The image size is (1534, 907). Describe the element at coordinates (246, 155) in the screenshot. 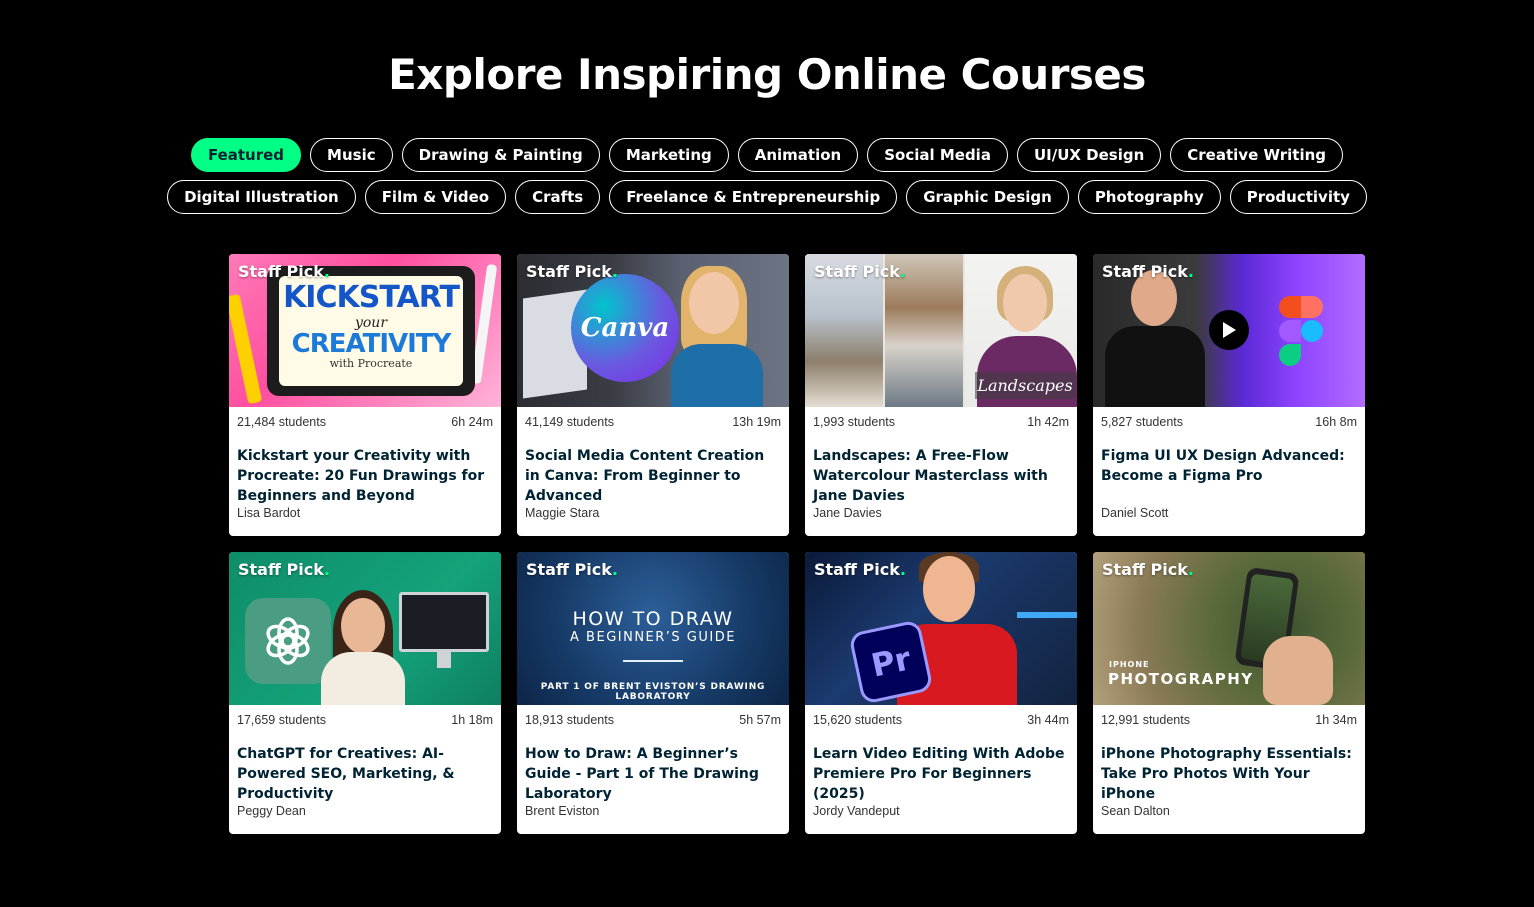

I see `tab-featured: Featured` at that location.